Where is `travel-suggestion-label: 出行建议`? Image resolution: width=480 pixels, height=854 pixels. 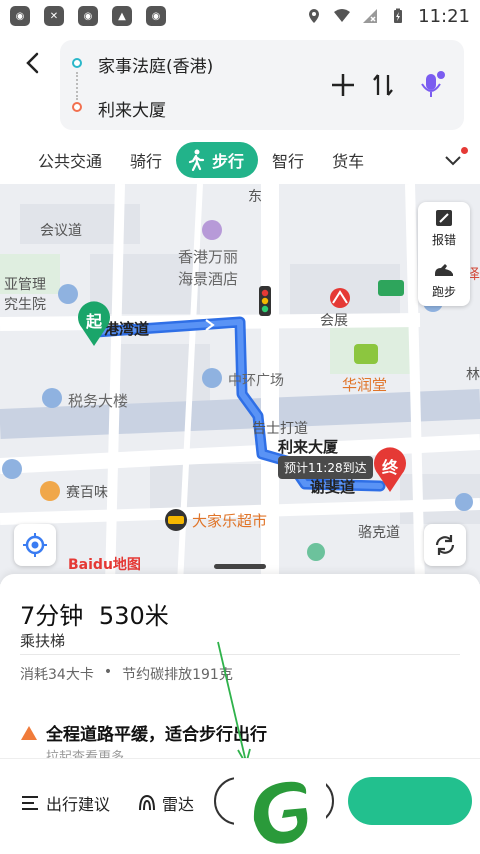
travel-suggestion-label: 出行建议 is located at coordinates (78, 804).